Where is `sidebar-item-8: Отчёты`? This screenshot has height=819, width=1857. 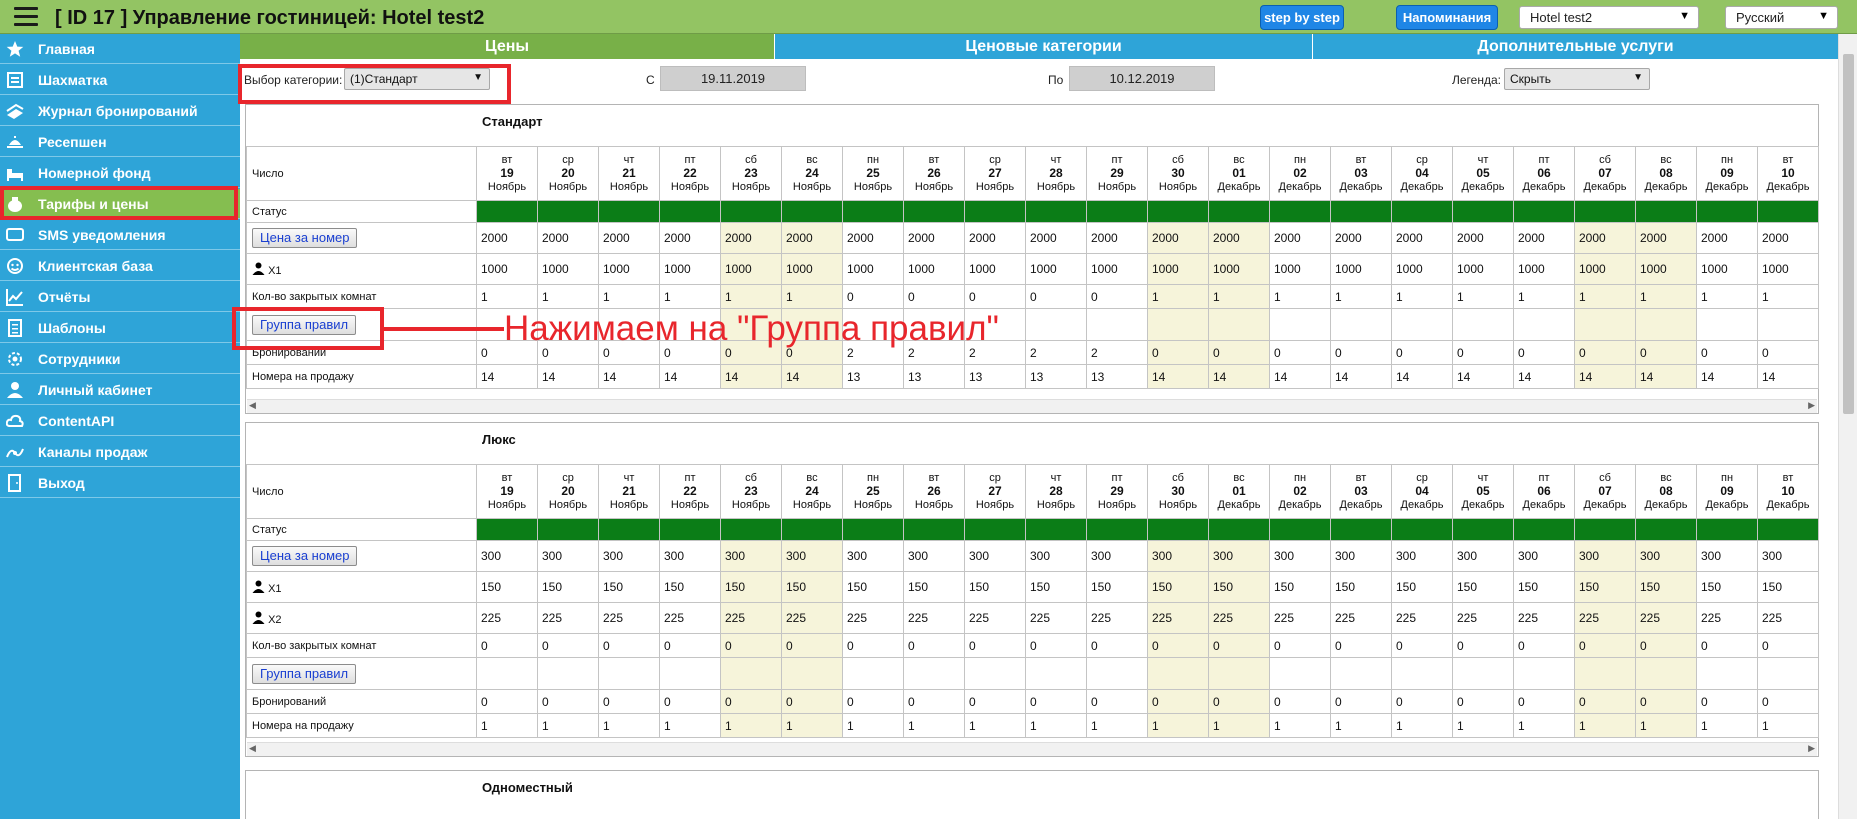
sidebar-item-8: Отчёты is located at coordinates (120, 297).